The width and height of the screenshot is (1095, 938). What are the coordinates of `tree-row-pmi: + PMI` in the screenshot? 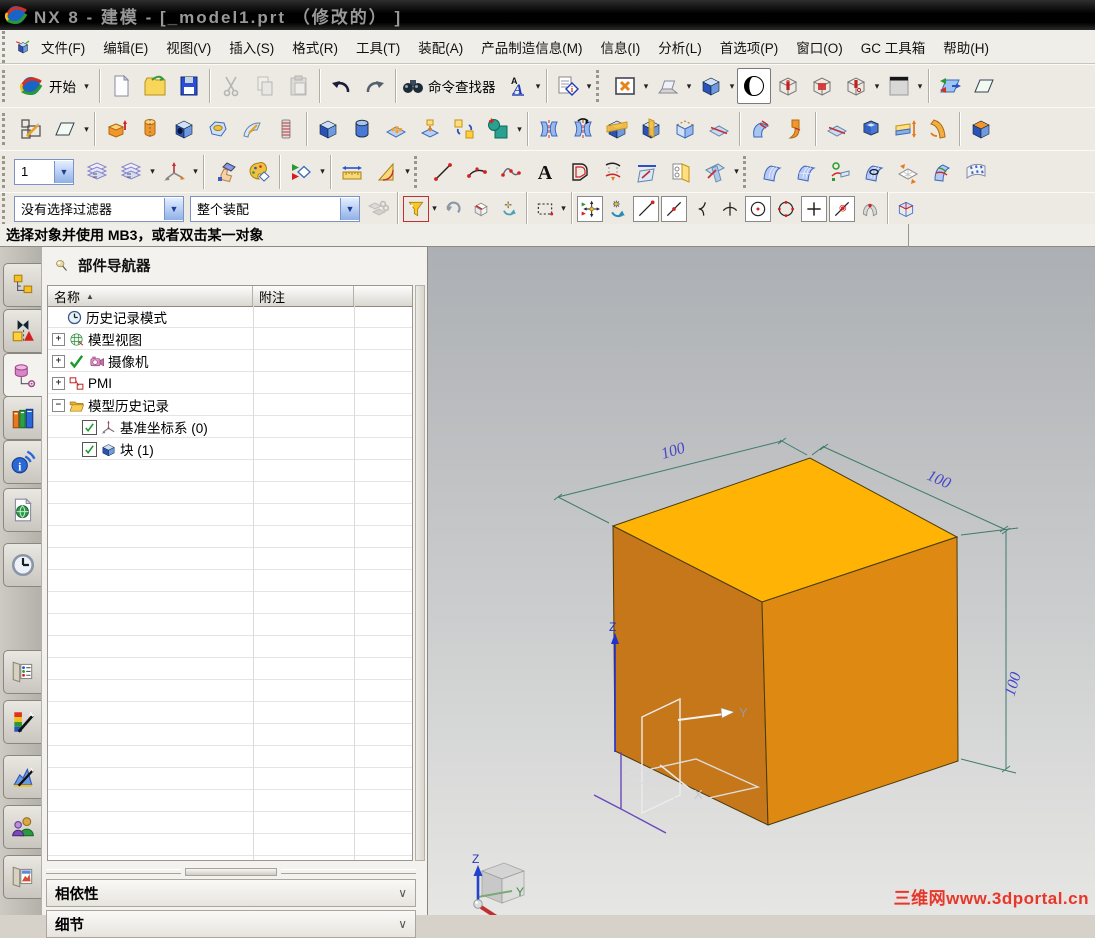 It's located at (230, 383).